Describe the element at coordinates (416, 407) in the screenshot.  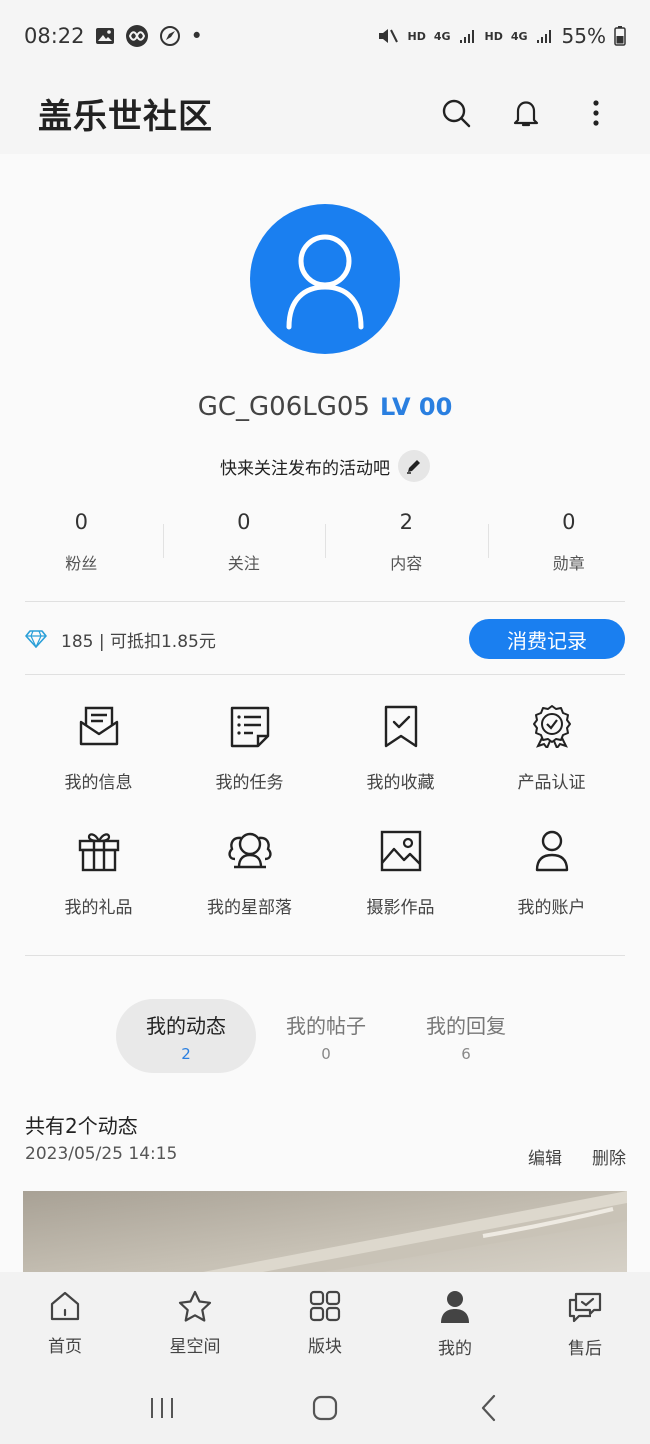
I see `level-badge: LV 00` at that location.